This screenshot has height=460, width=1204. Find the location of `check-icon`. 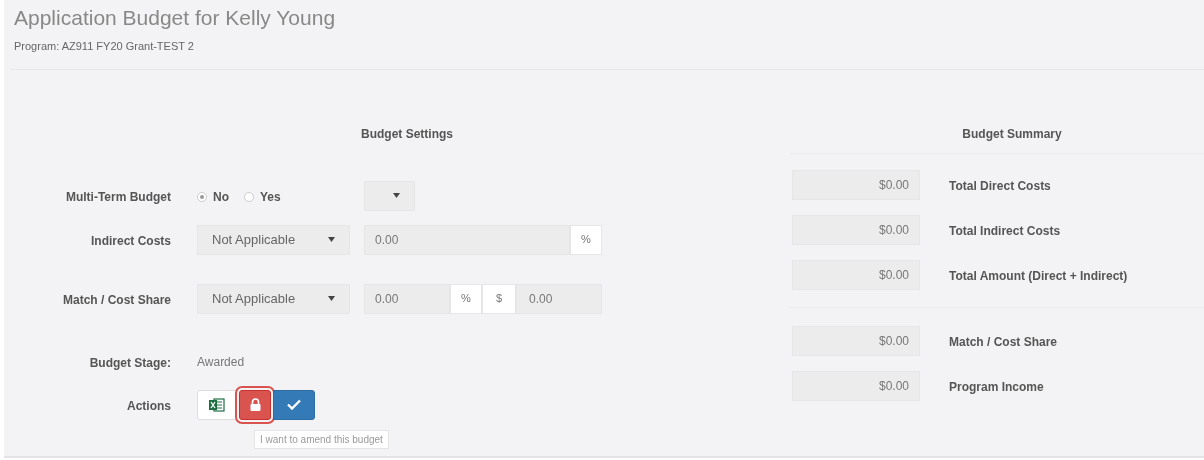

check-icon is located at coordinates (294, 404).